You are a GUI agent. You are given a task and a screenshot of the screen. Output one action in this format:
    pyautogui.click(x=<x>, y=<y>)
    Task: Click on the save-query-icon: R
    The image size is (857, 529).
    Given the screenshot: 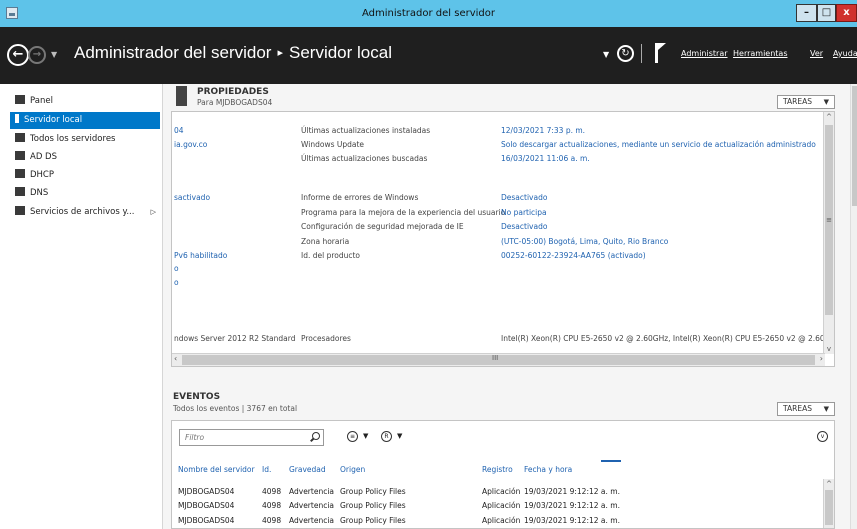 What is the action you would take?
    pyautogui.click(x=386, y=436)
    